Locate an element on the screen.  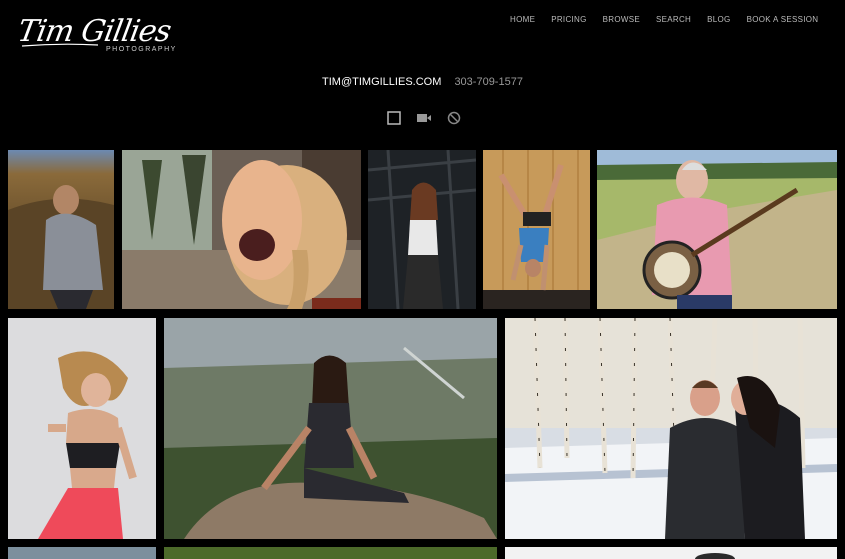
nav-browse: BROWSE is located at coordinates (621, 19).